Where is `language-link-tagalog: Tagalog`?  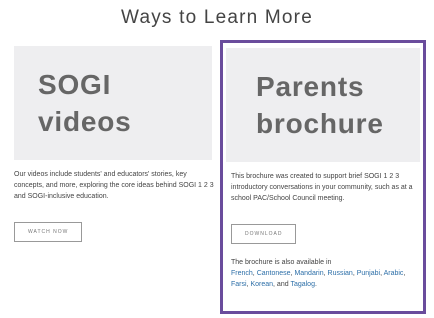 language-link-tagalog: Tagalog is located at coordinates (302, 284).